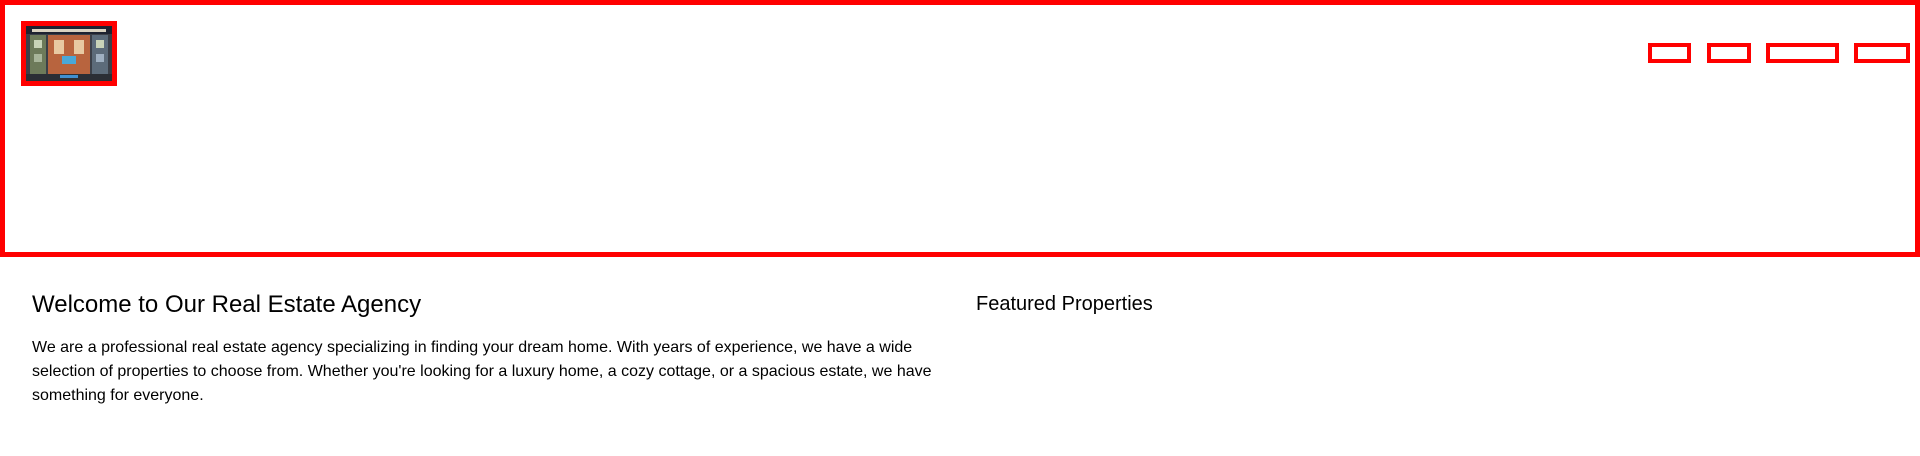 The width and height of the screenshot is (1920, 456). I want to click on welcome-title: Welcome to Our Real Estate Agency, so click(227, 304).